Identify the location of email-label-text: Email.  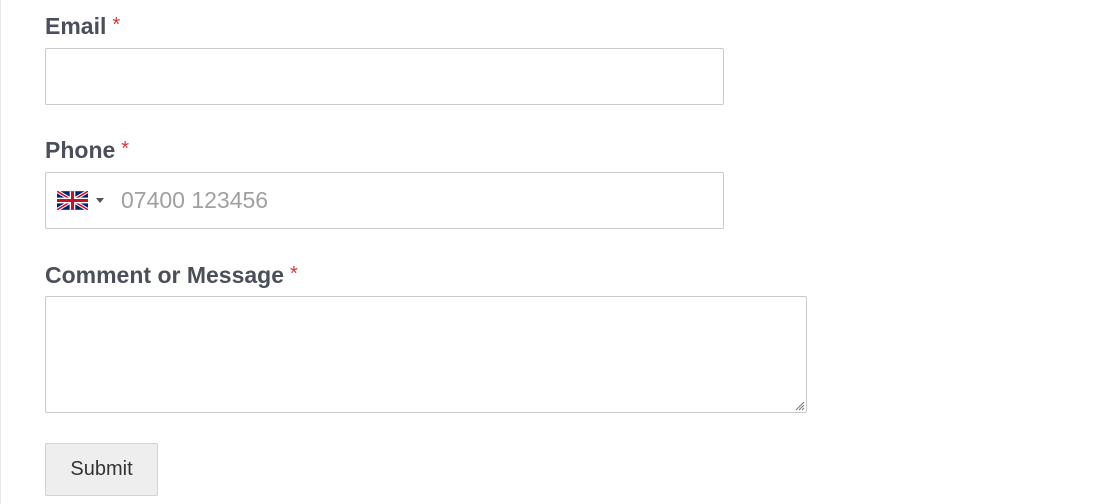
(76, 26).